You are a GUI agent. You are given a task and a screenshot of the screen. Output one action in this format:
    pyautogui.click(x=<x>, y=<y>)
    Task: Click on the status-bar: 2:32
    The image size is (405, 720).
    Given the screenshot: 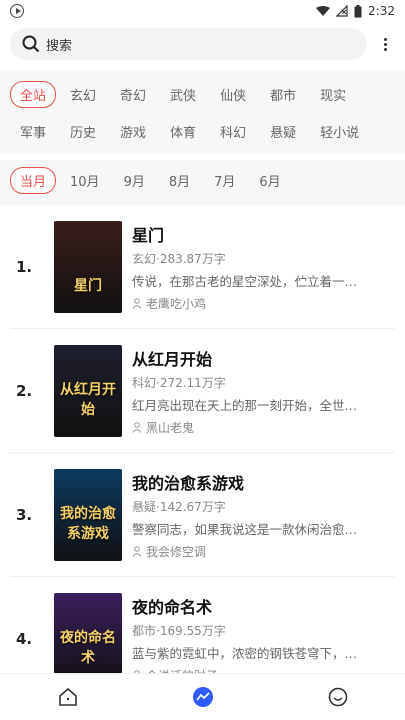 What is the action you would take?
    pyautogui.click(x=202, y=11)
    